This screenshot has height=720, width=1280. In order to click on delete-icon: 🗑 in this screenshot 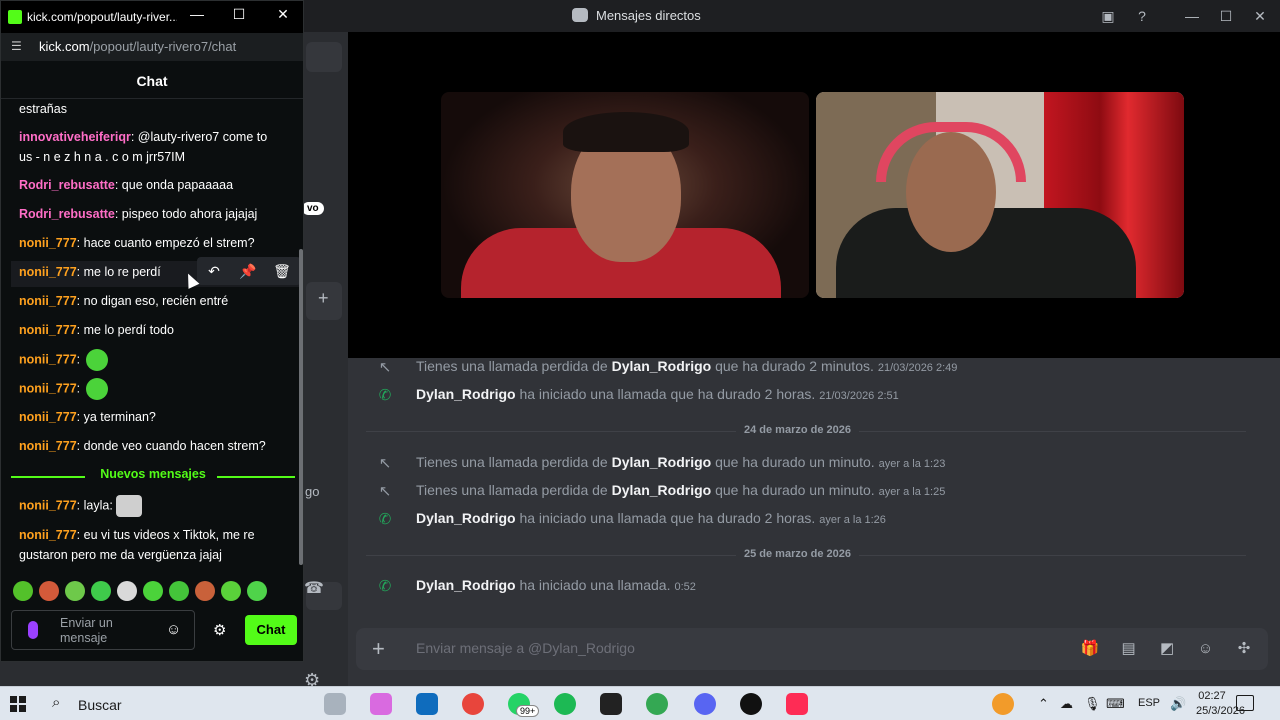, I will do `click(282, 271)`.